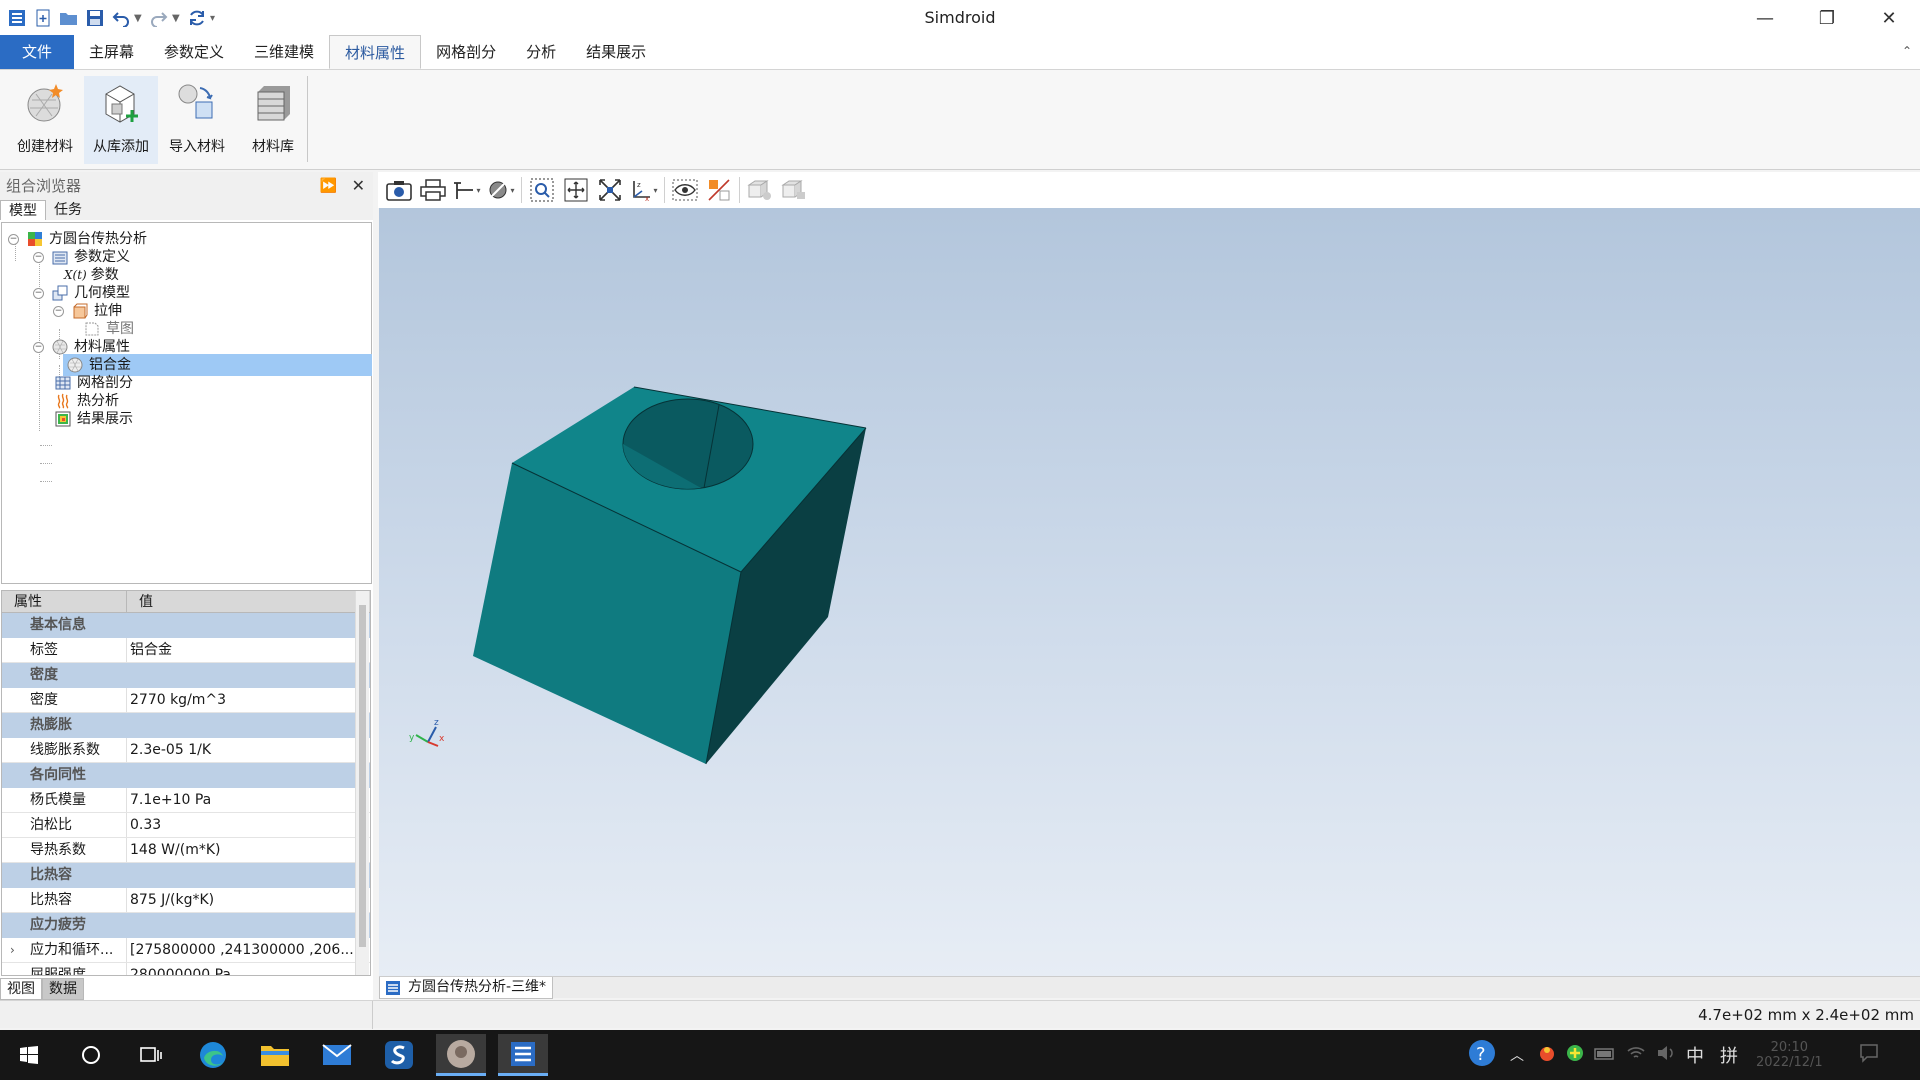 Image resolution: width=1920 pixels, height=1080 pixels. Describe the element at coordinates (960, 120) in the screenshot. I see `ribbon-panel: 创建材料 从库添加 导入材料 材料库` at that location.